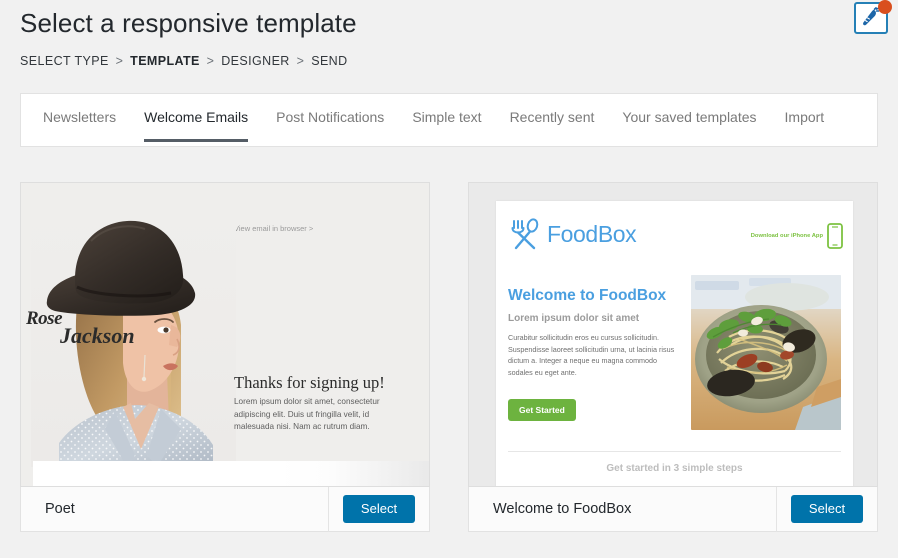 The height and width of the screenshot is (558, 898). Describe the element at coordinates (330, 125) in the screenshot. I see `tab-post-notifications: Post Notifications` at that location.